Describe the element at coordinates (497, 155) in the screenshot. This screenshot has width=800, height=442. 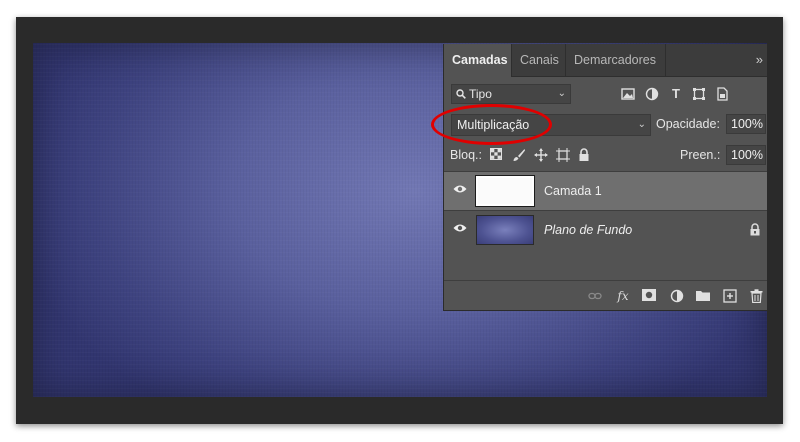
I see `lock-transparent-icon` at that location.